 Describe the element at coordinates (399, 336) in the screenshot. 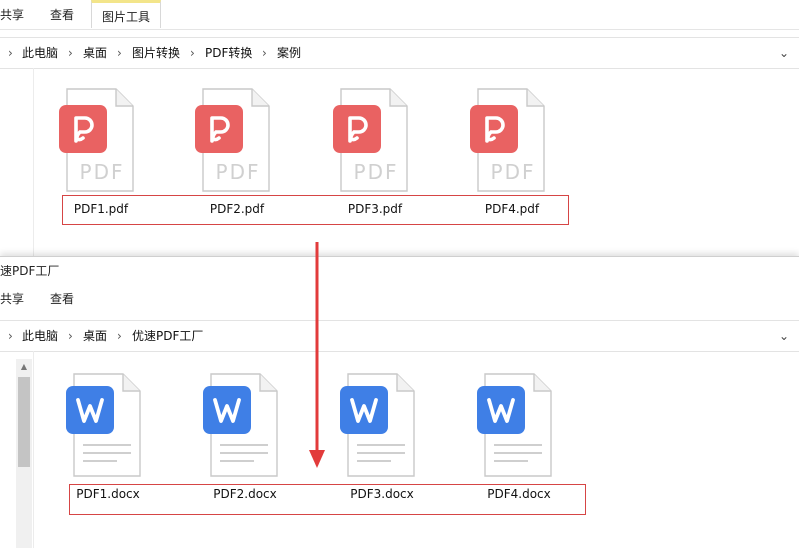

I see `address-bar: › 此电脑 › 桌面 › 优速PDF工厂 ⌄` at that location.